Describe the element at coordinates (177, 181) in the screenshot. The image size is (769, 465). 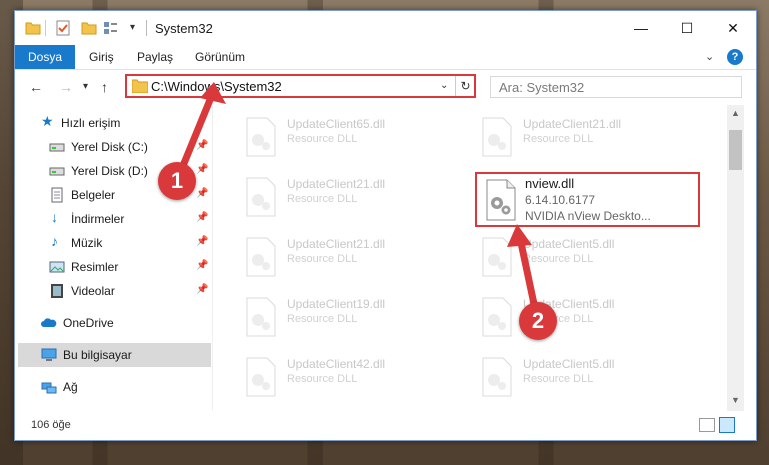
I see `step-1-badge: 1` at that location.